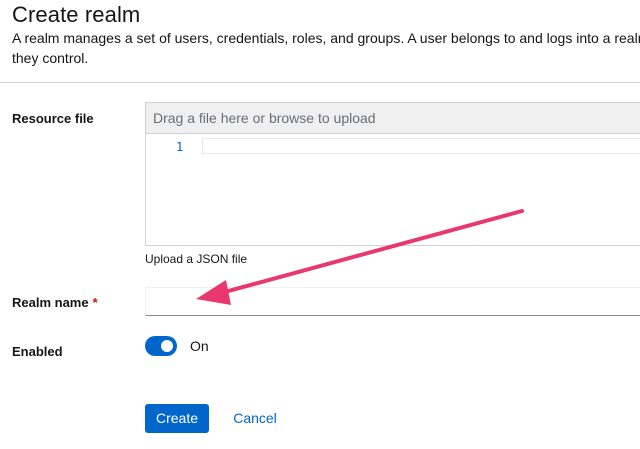 The width and height of the screenshot is (640, 449). I want to click on file-drop-input: Drag a file here or browse to upload, so click(393, 118).